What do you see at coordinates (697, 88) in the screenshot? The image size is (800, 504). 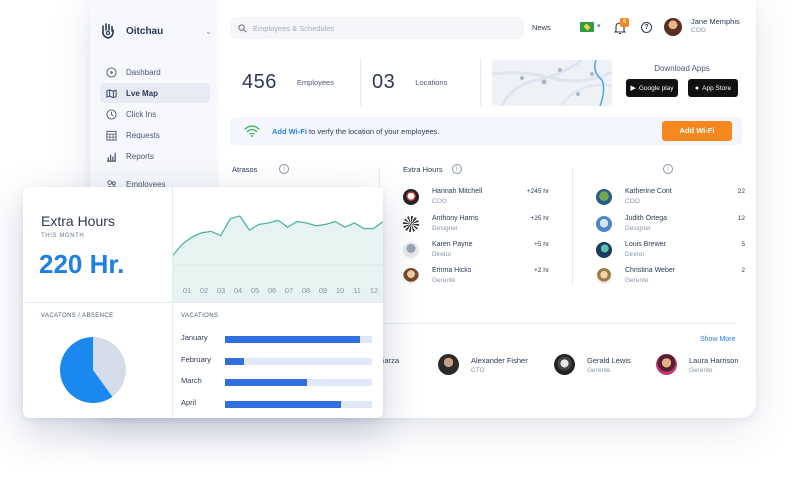 I see `apple-icon: ●` at bounding box center [697, 88].